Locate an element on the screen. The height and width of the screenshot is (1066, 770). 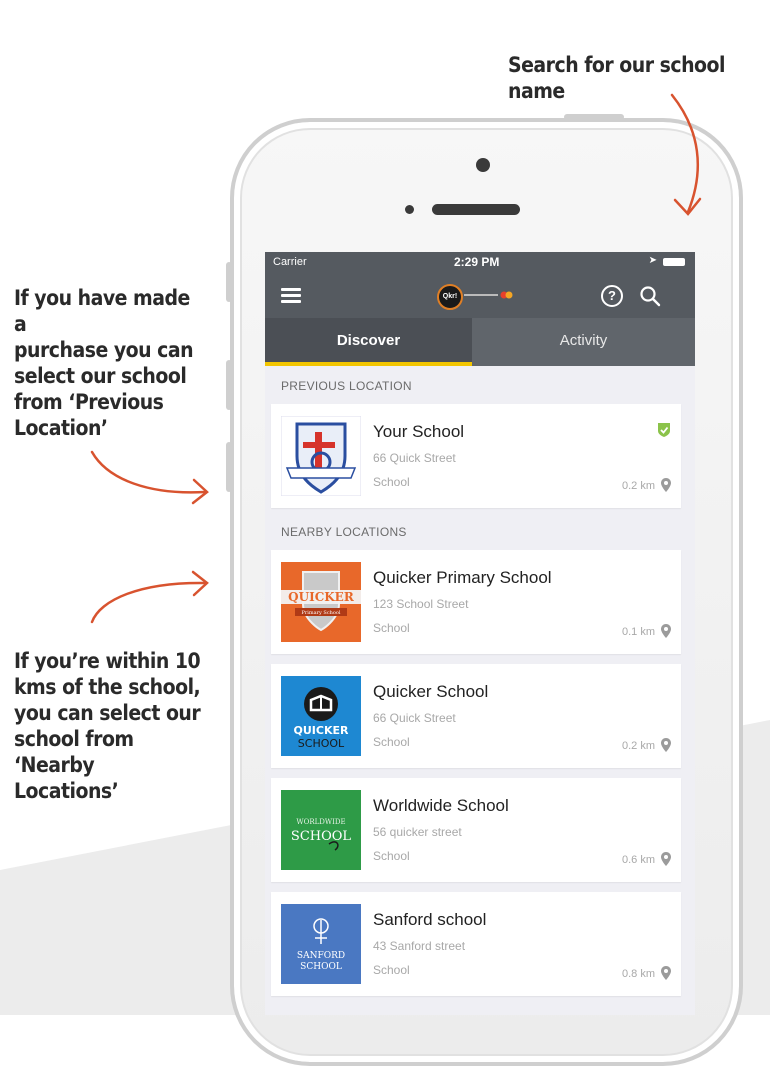
qkr-logo: Qkr! is located at coordinates (479, 297).